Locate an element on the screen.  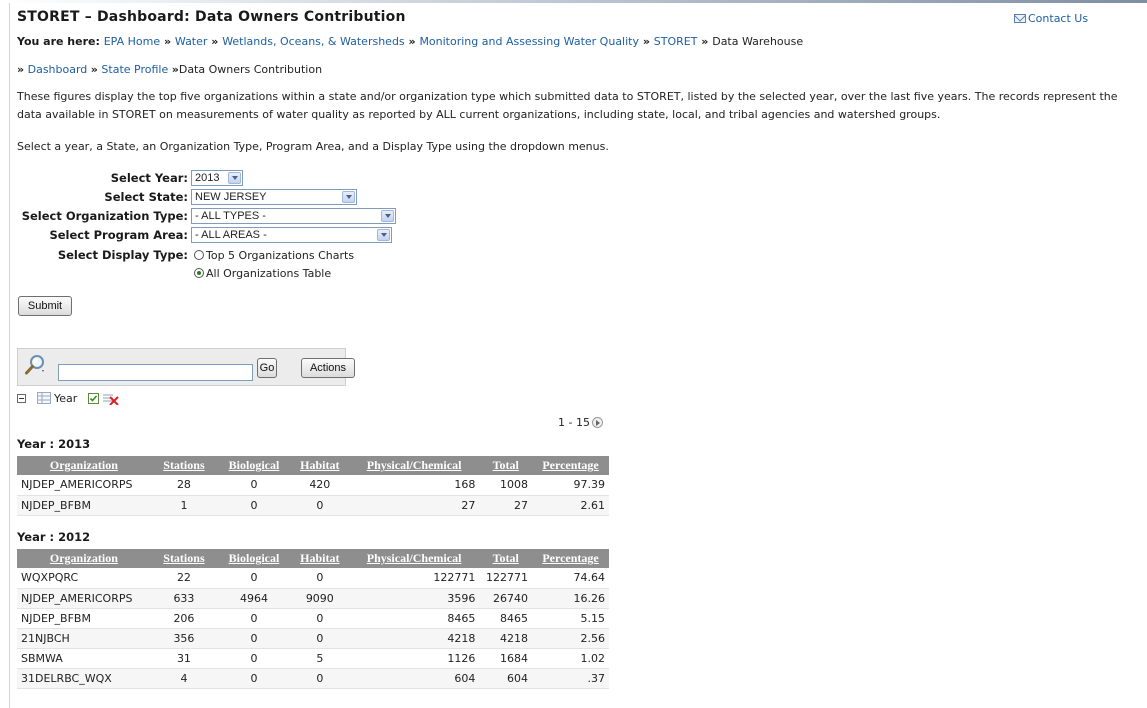
cell-total: 27 is located at coordinates (506, 505).